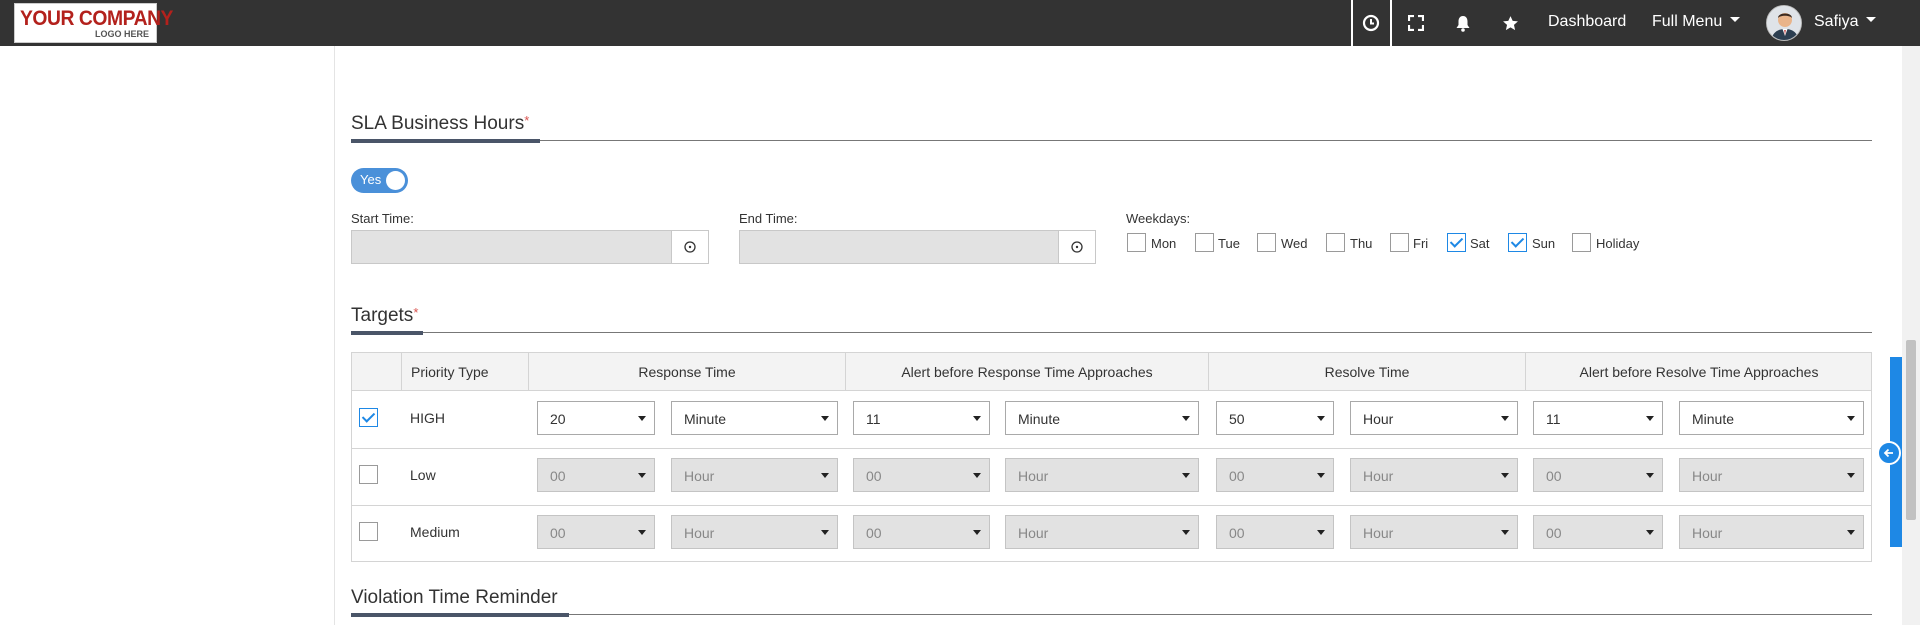 Image resolution: width=1920 pixels, height=625 pixels. I want to click on weekdays-label: Weekdays:, so click(1158, 218).